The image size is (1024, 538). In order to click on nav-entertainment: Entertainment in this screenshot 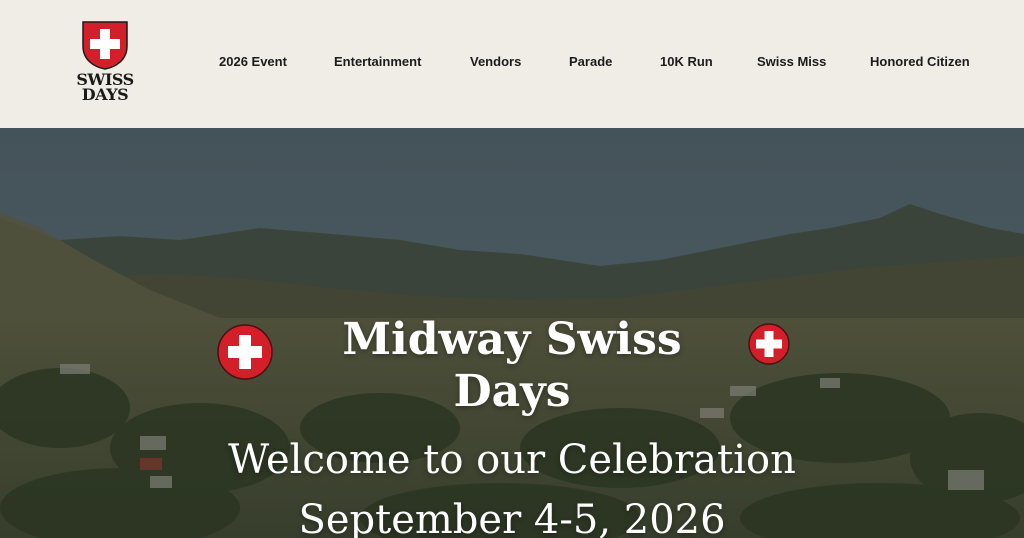, I will do `click(377, 61)`.